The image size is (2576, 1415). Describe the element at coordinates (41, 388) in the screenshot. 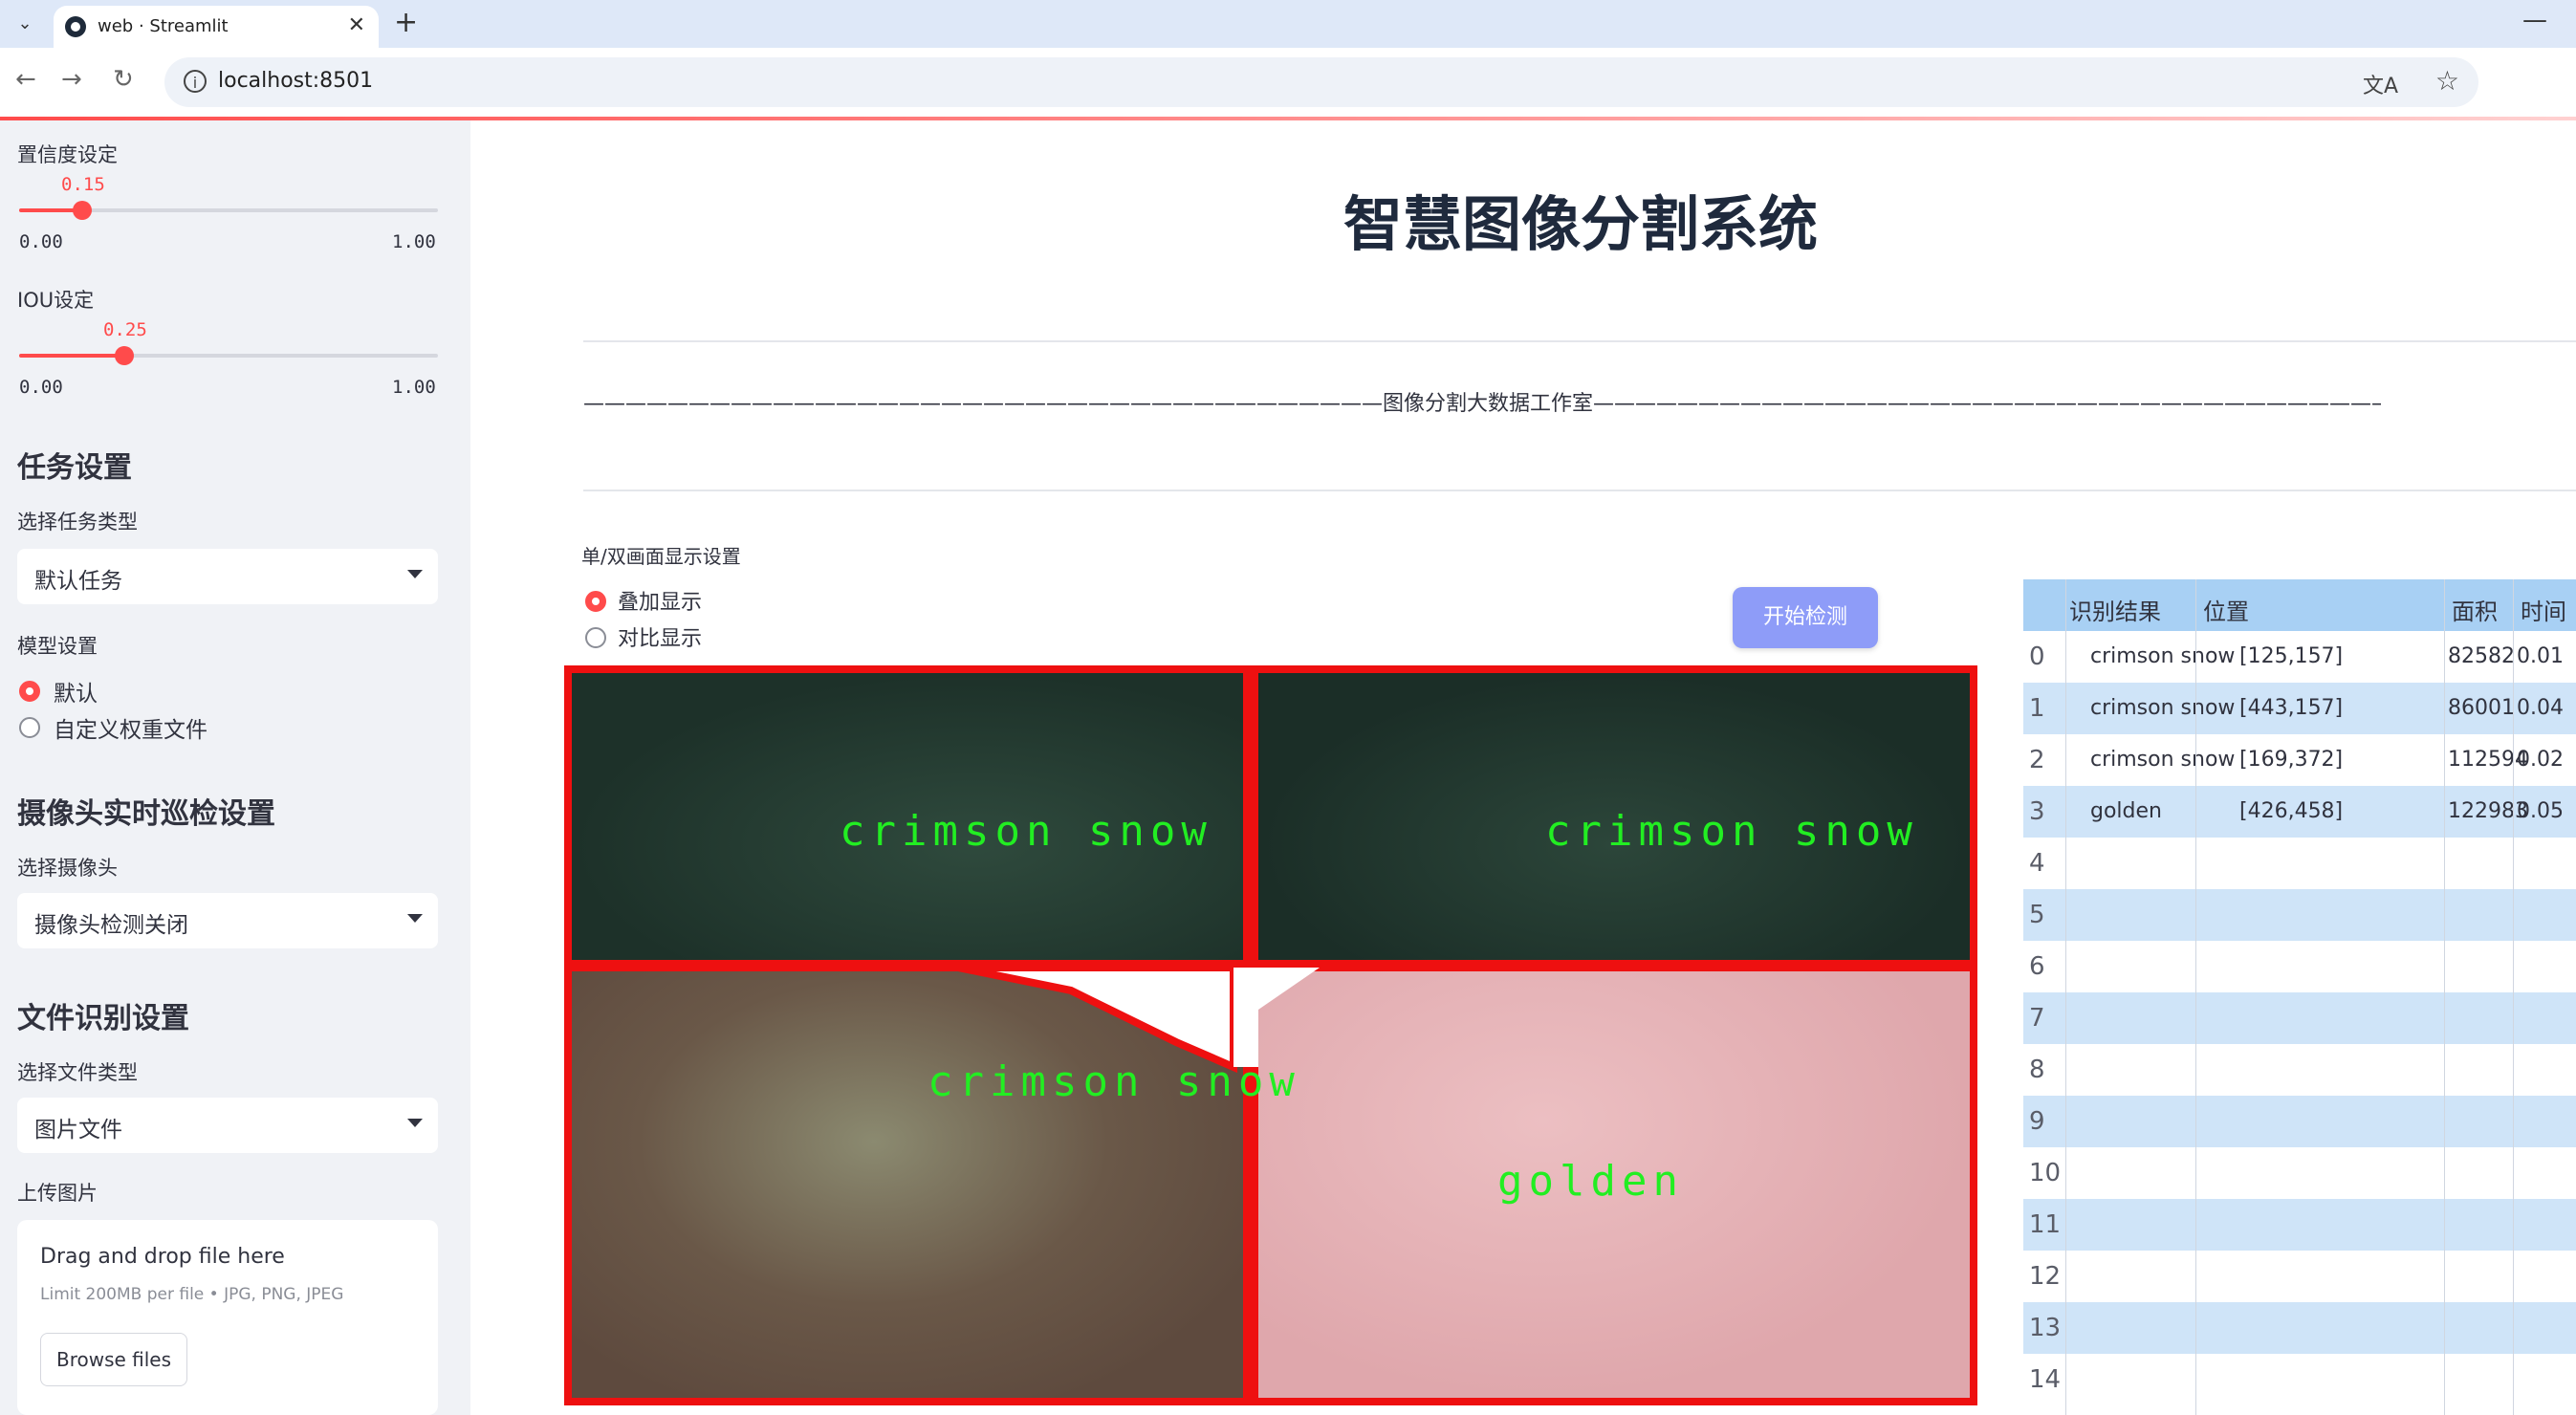

I see `iou-min: 0.00` at that location.